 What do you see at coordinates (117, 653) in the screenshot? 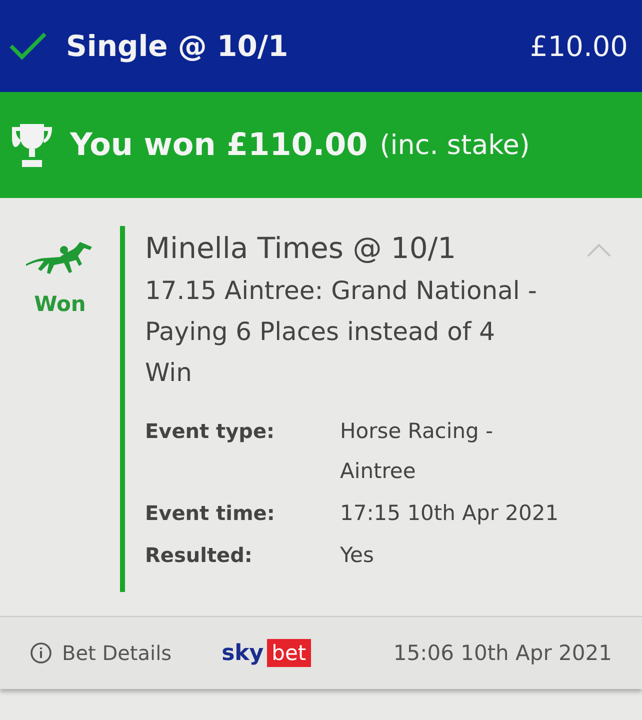
I see `bet-details-link: Bet Details` at bounding box center [117, 653].